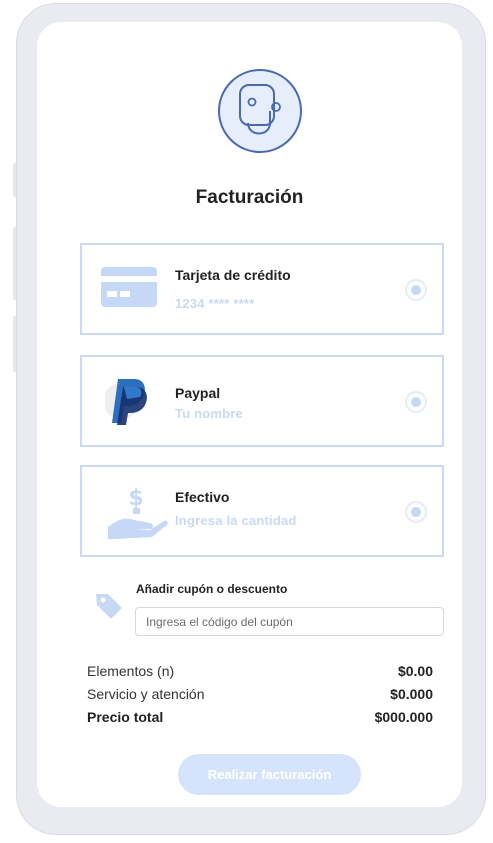 The width and height of the screenshot is (493, 843). I want to click on service-label: Servicio y atención, so click(146, 694).